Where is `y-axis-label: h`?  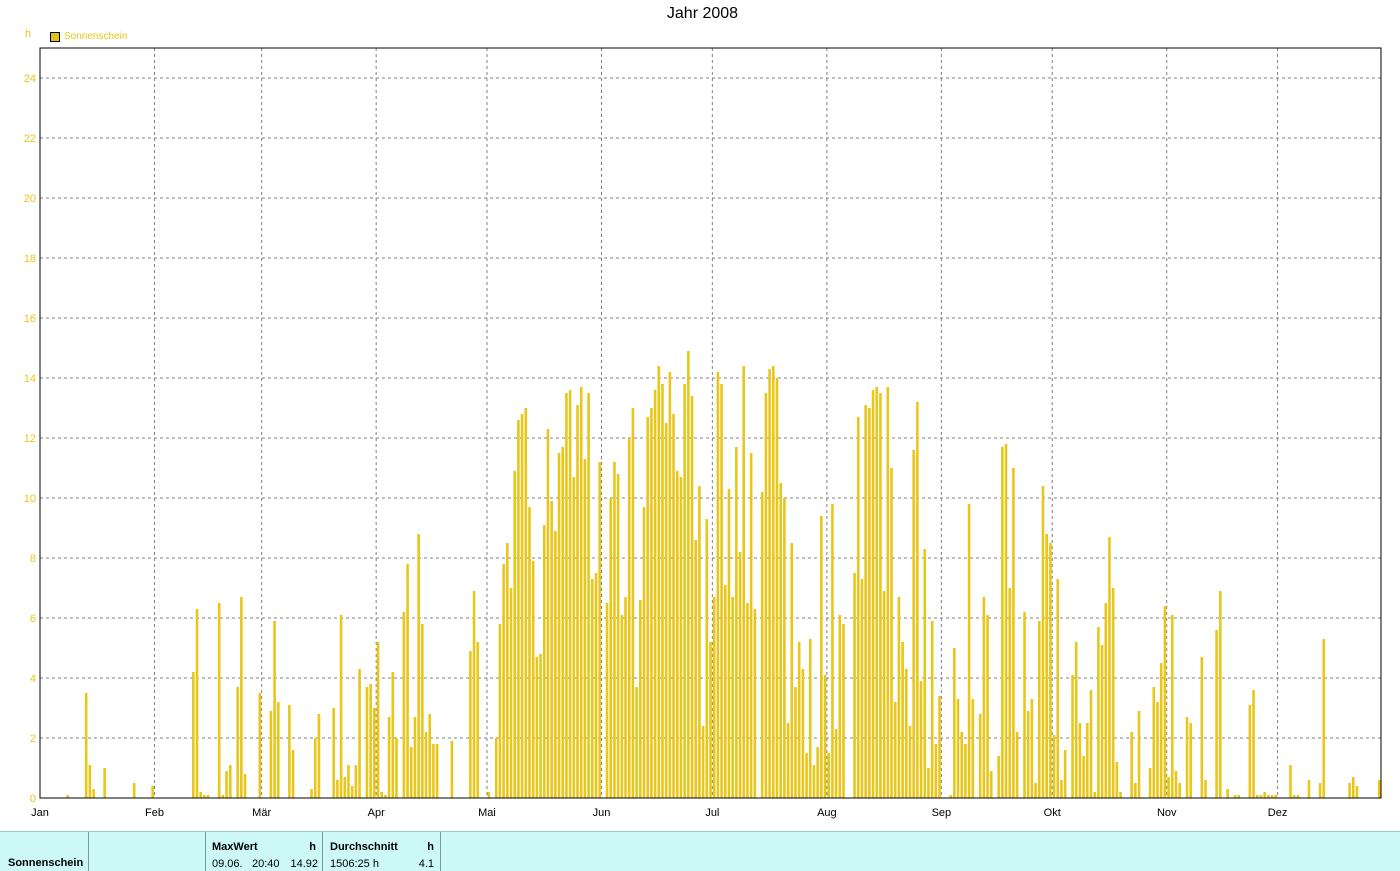 y-axis-label: h is located at coordinates (28, 34).